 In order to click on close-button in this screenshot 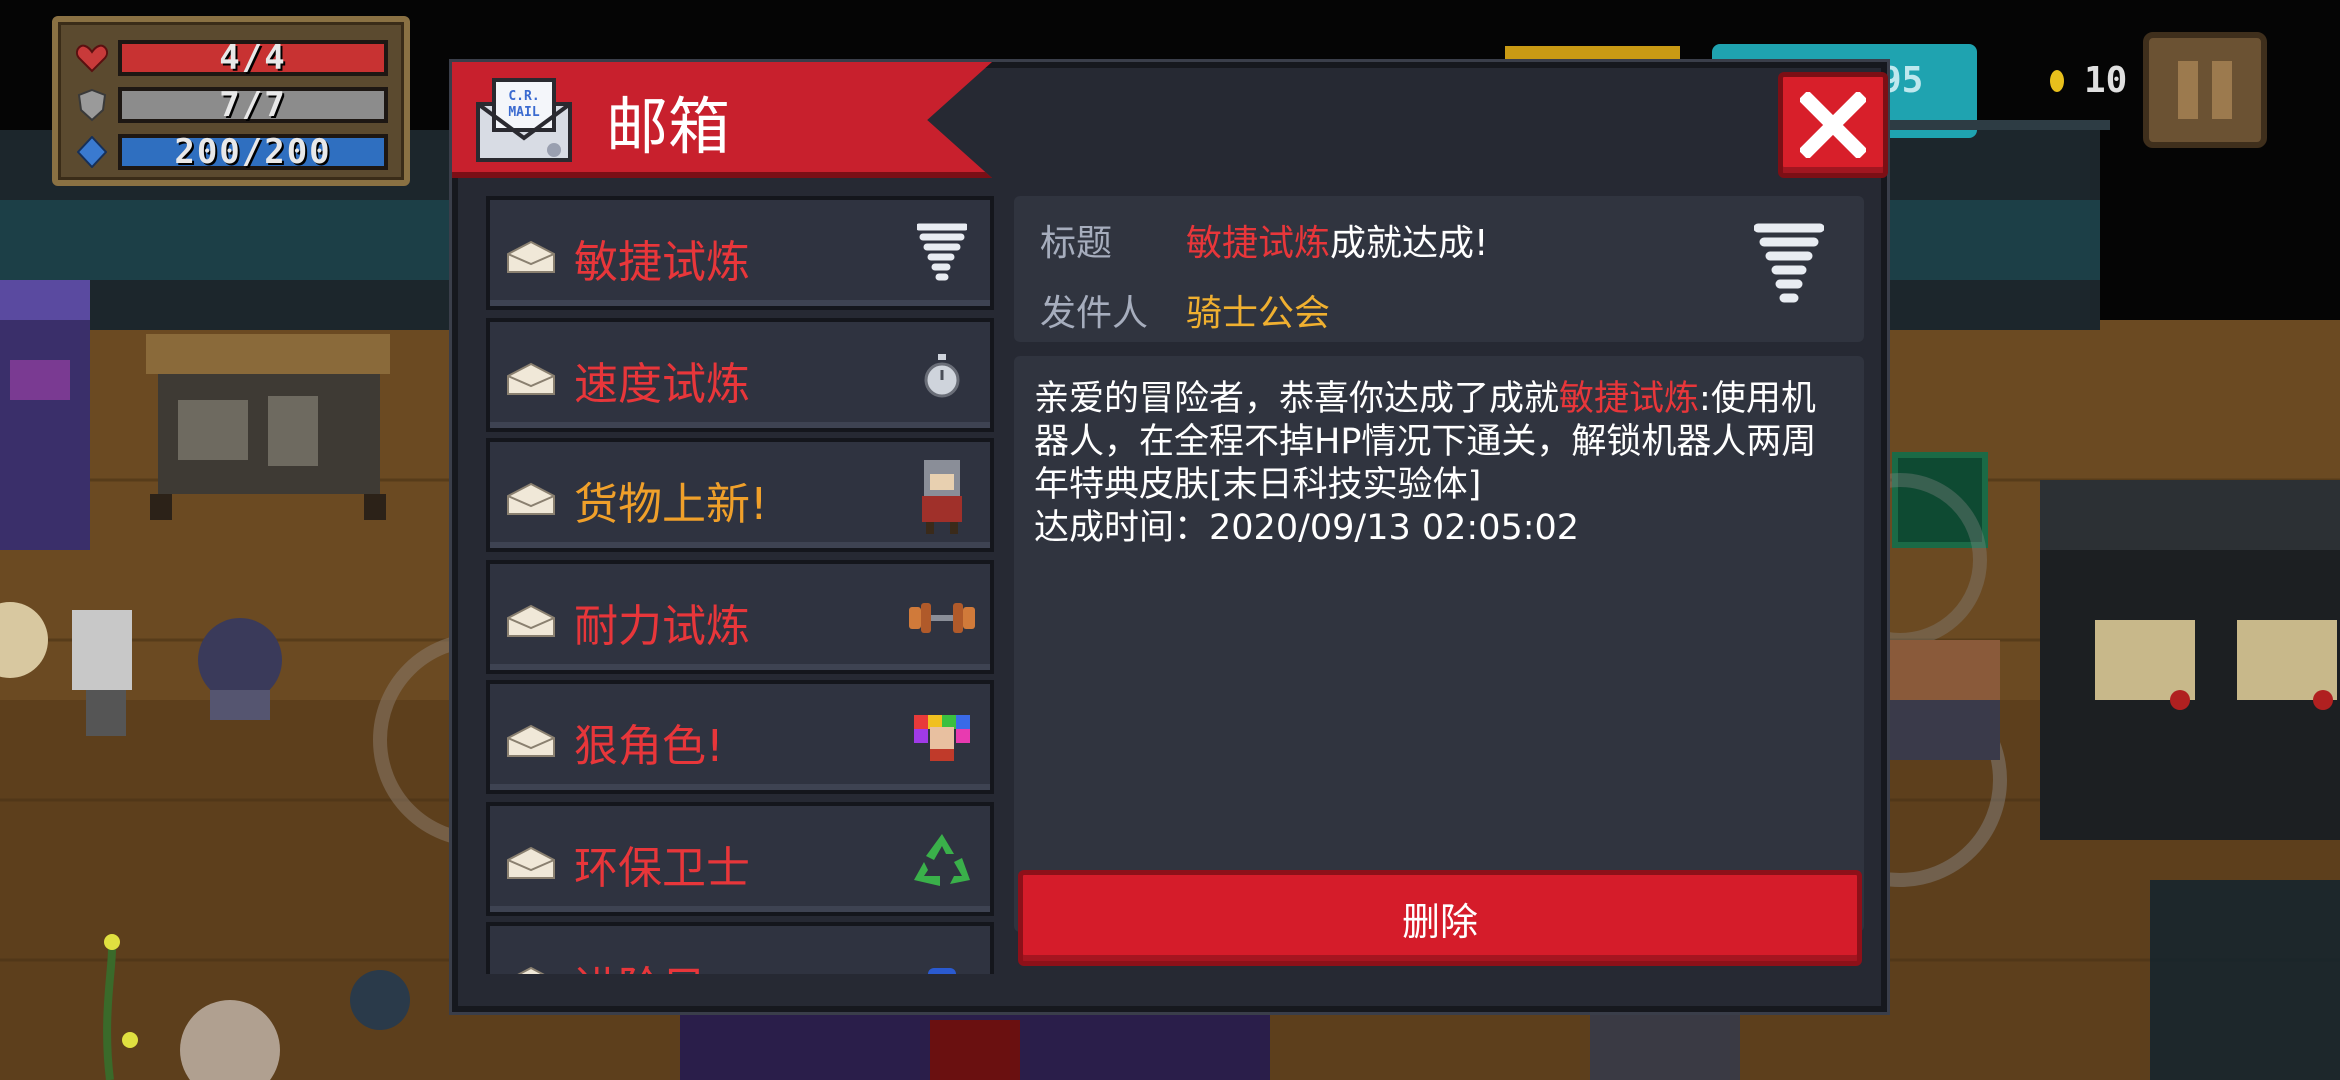, I will do `click(1833, 125)`.